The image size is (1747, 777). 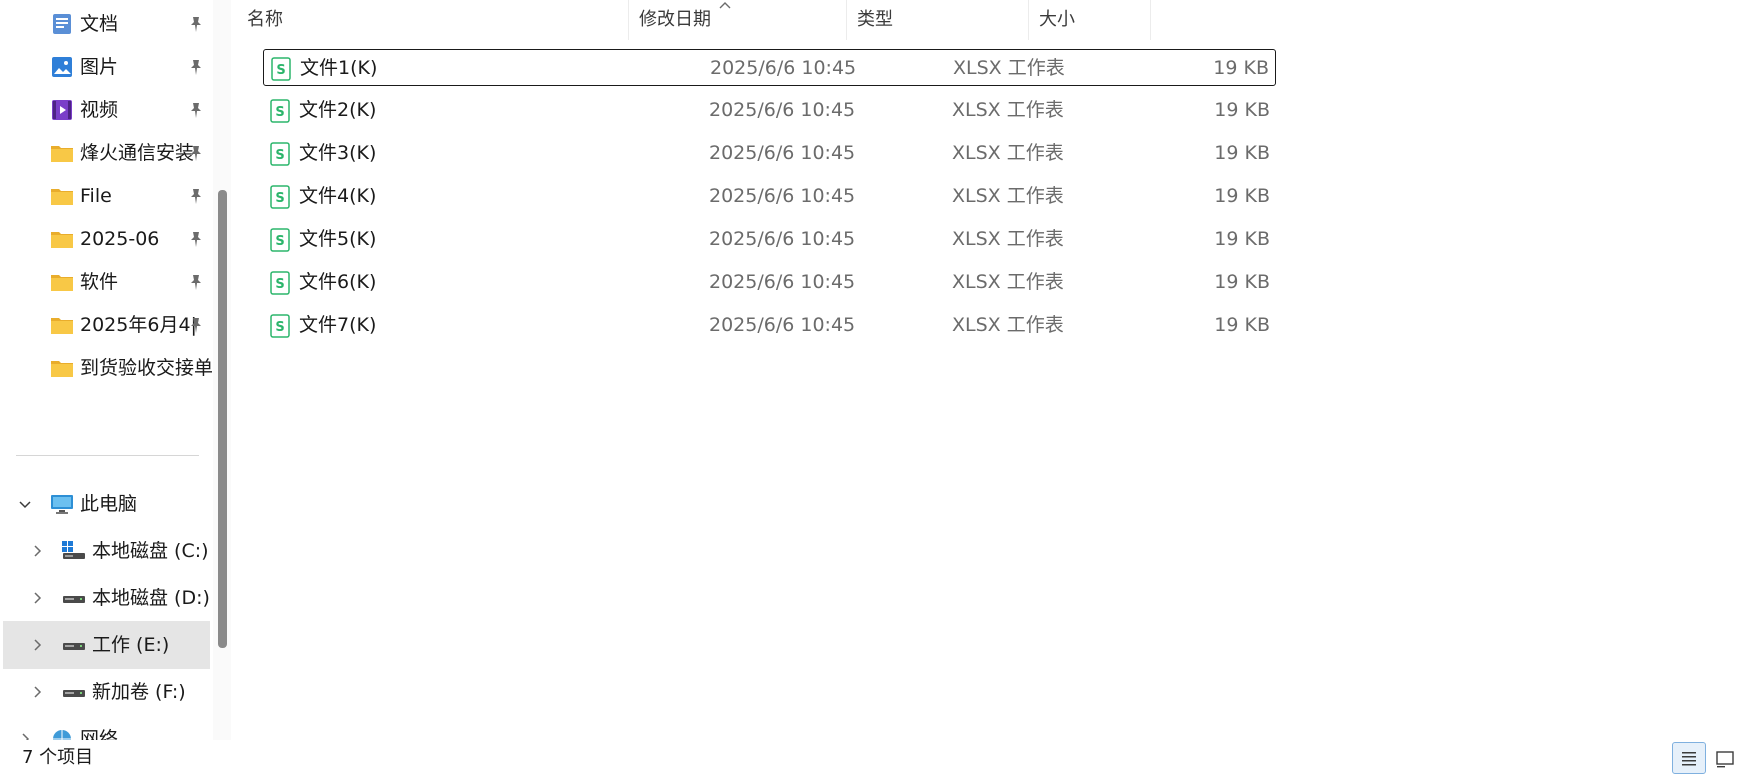 I want to click on nav-item-folder: 软件, so click(x=105, y=282).